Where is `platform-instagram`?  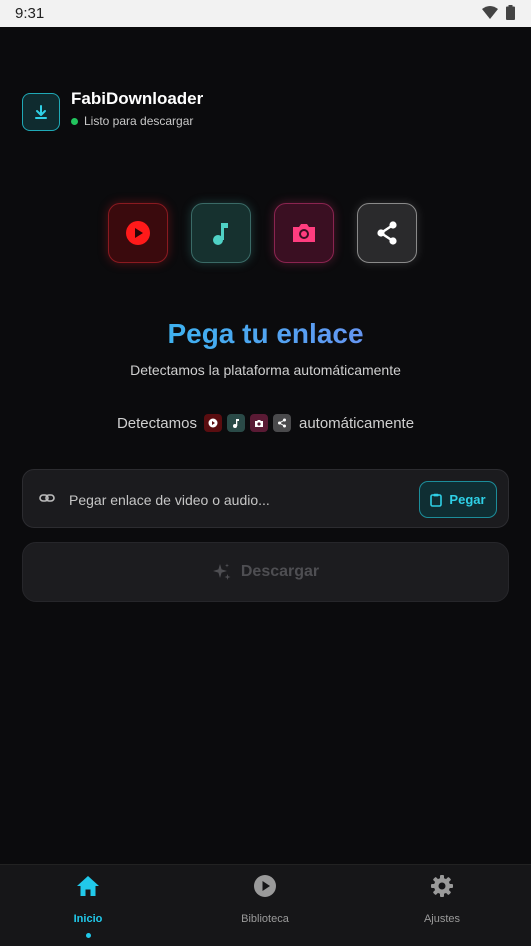 platform-instagram is located at coordinates (304, 233).